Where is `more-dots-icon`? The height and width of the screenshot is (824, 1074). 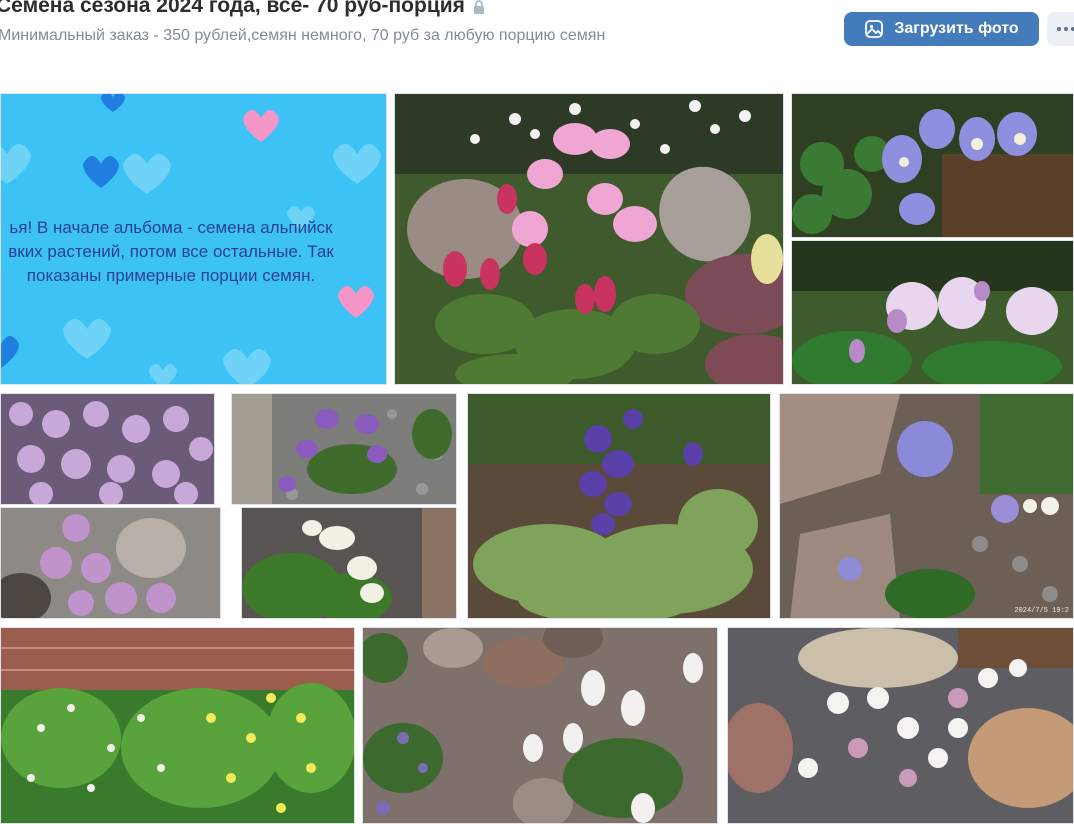 more-dots-icon is located at coordinates (1059, 29).